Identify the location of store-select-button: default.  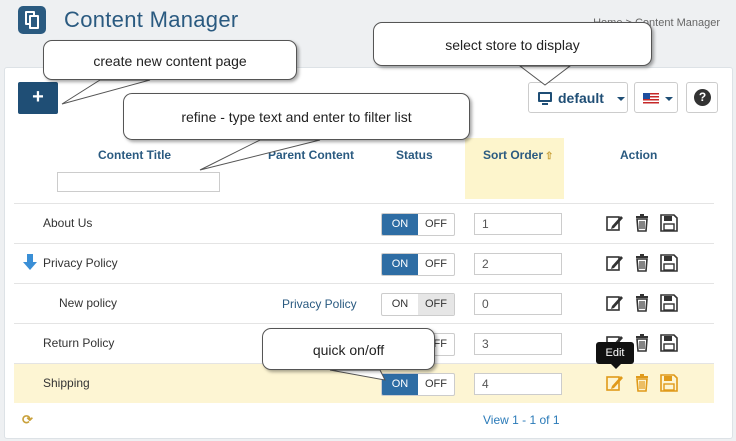
(578, 97).